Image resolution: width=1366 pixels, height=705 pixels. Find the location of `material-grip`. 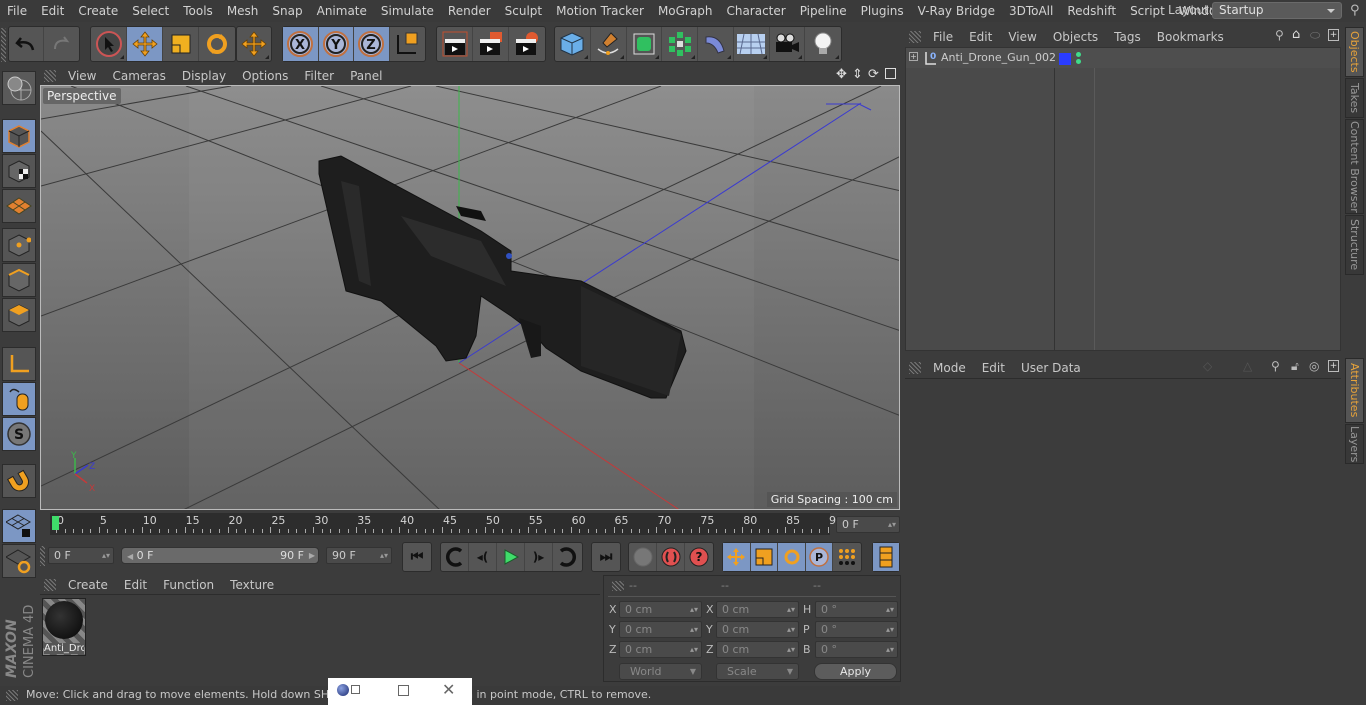

material-grip is located at coordinates (50, 584).